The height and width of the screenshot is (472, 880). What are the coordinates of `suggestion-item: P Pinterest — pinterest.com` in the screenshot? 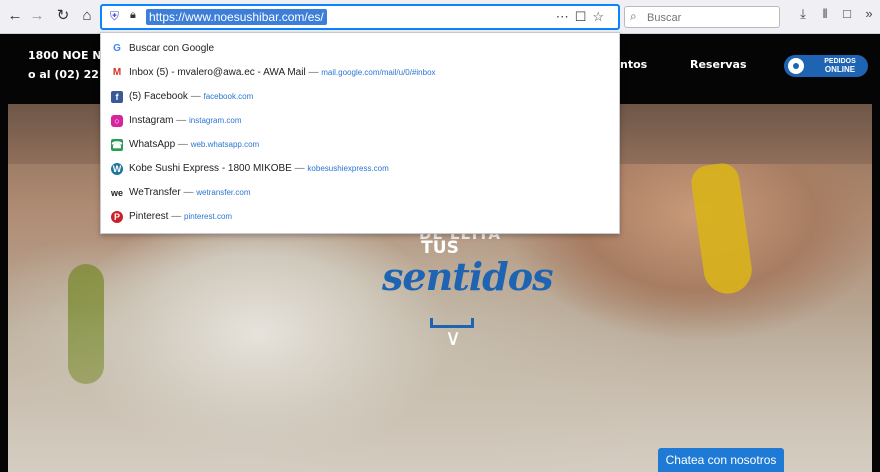 It's located at (360, 217).